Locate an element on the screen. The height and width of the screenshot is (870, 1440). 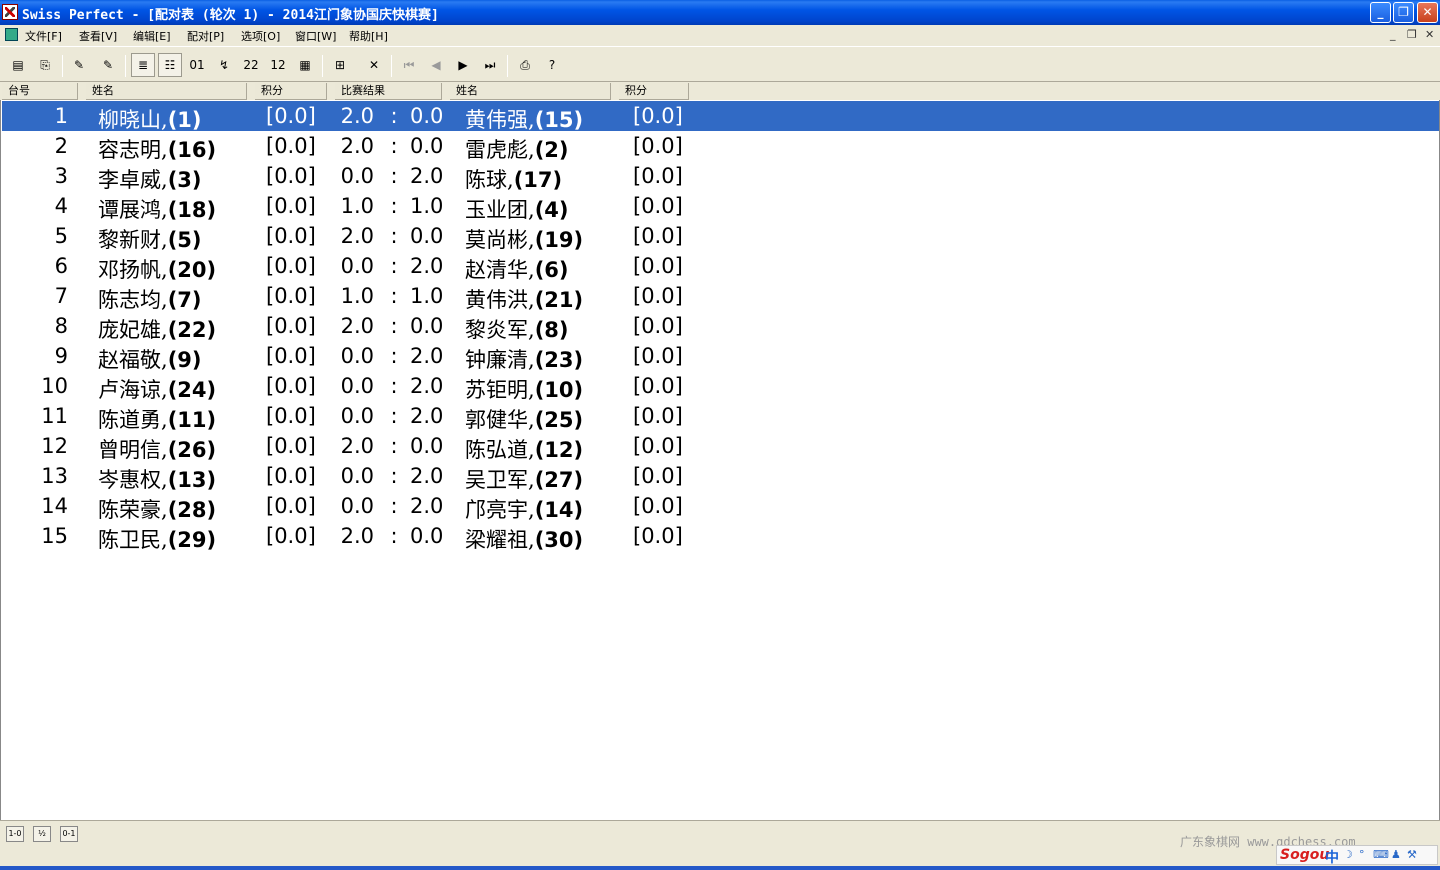
menu-pairing: 配对[P] is located at coordinates (205, 36).